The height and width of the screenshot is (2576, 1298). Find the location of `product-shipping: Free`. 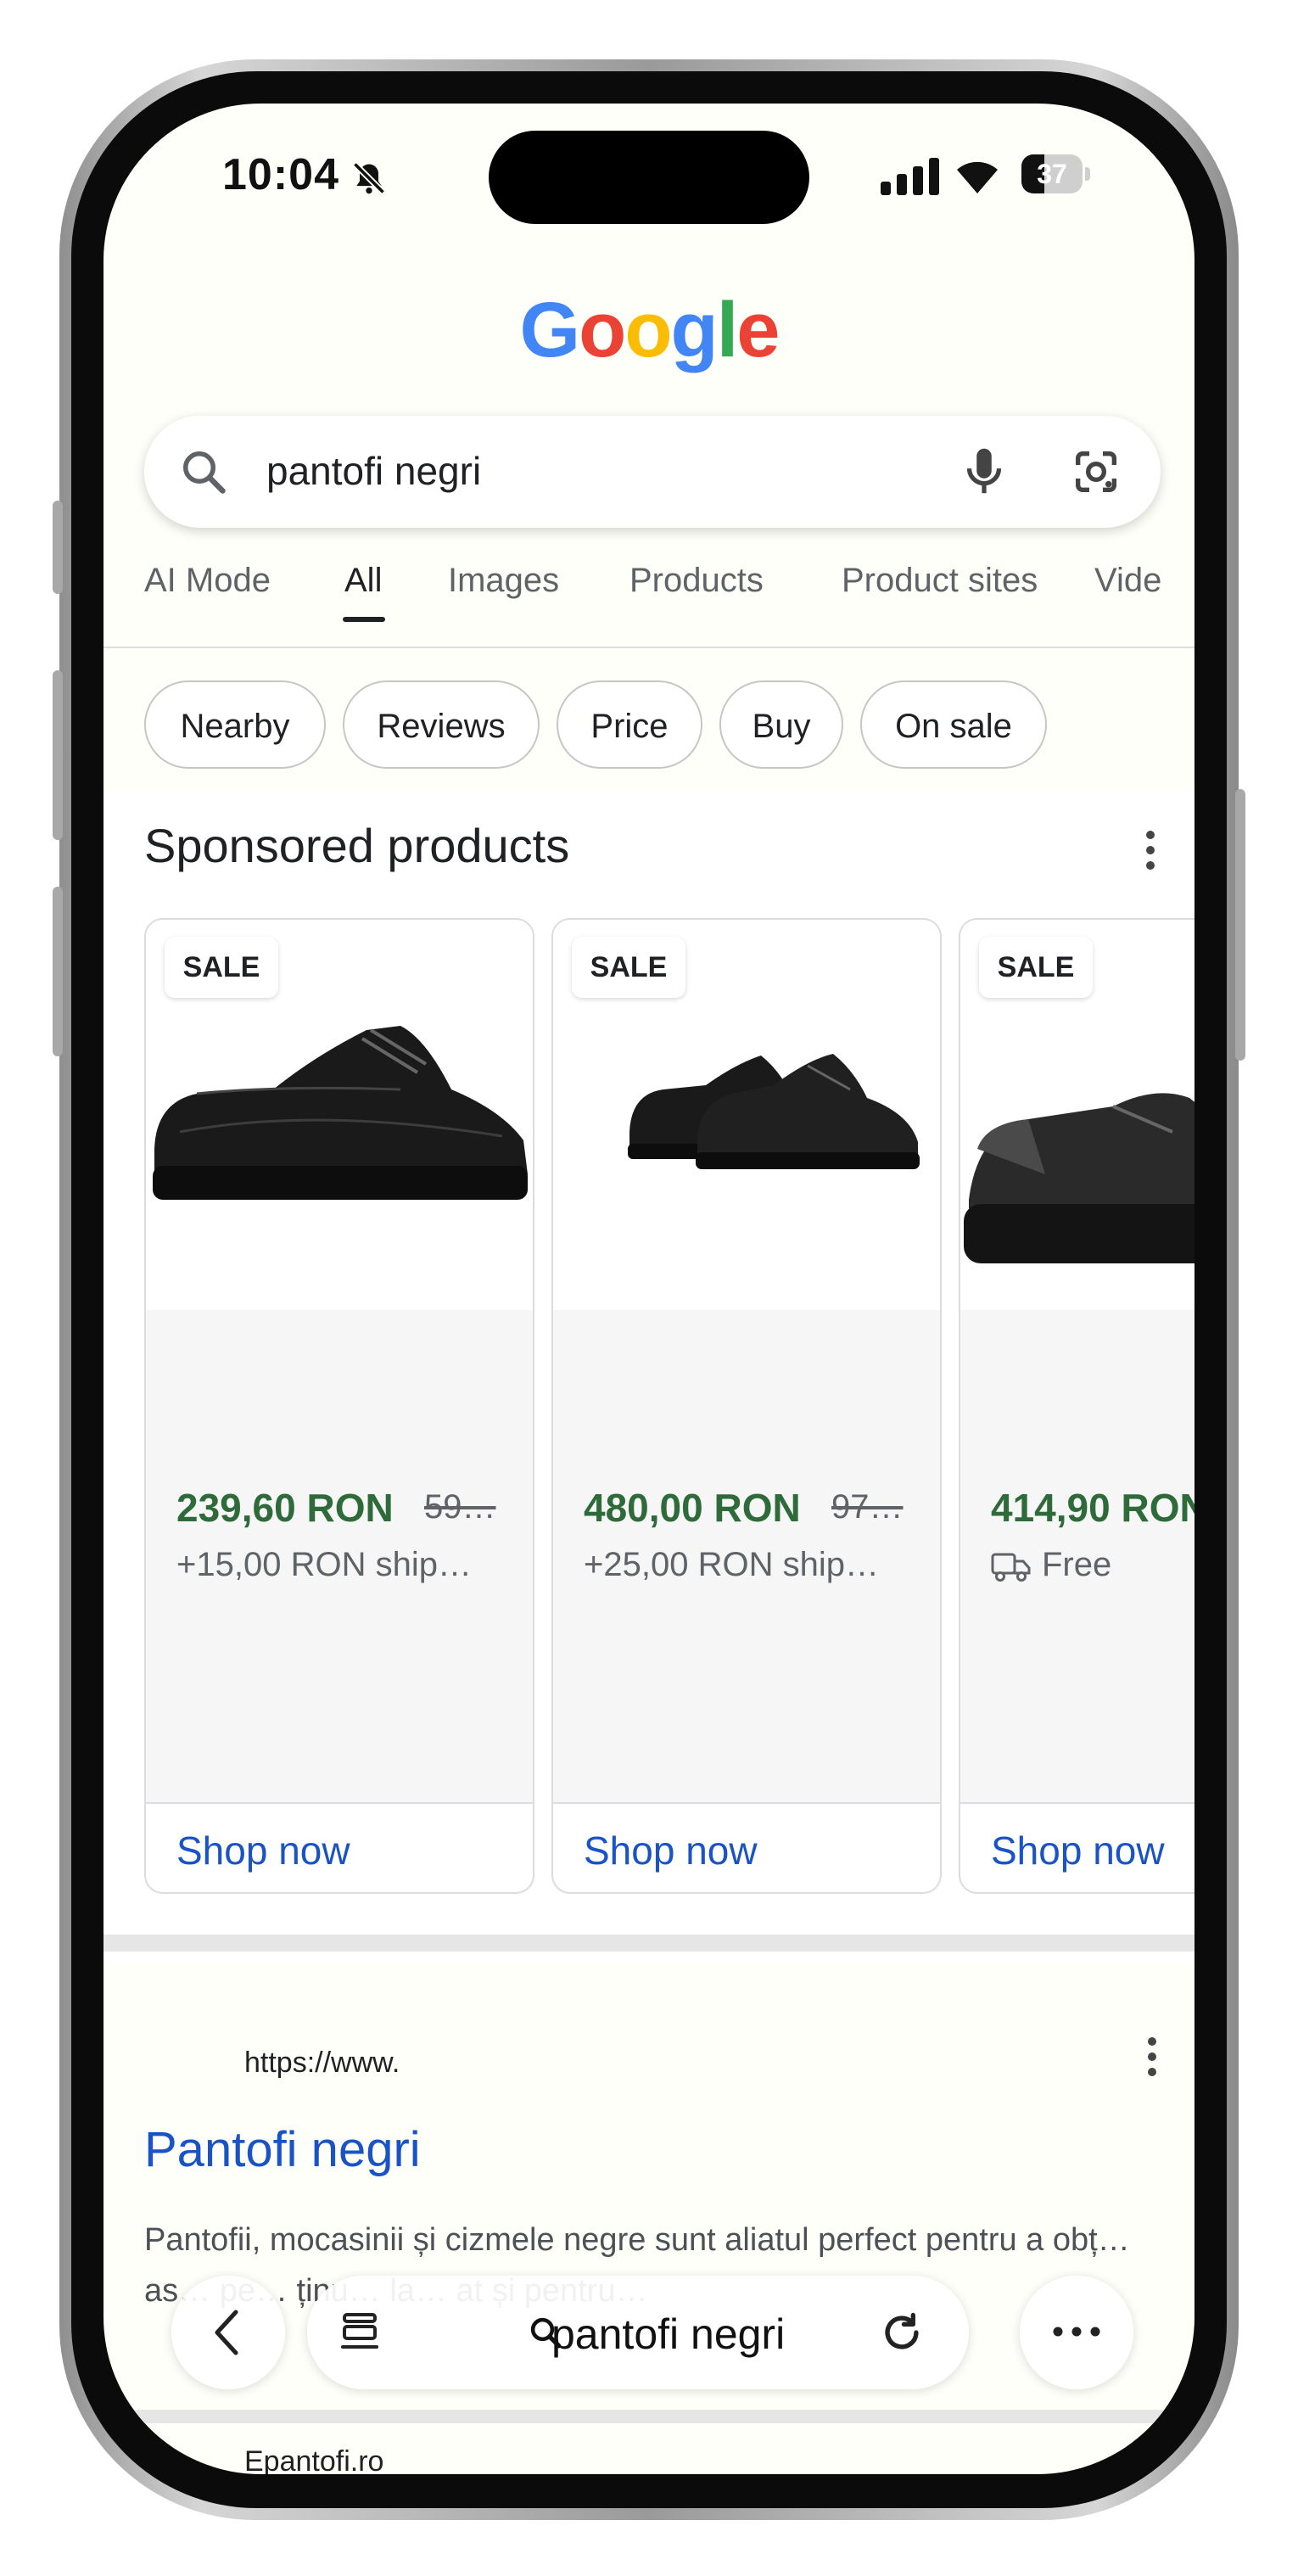

product-shipping: Free is located at coordinates (1077, 1564).